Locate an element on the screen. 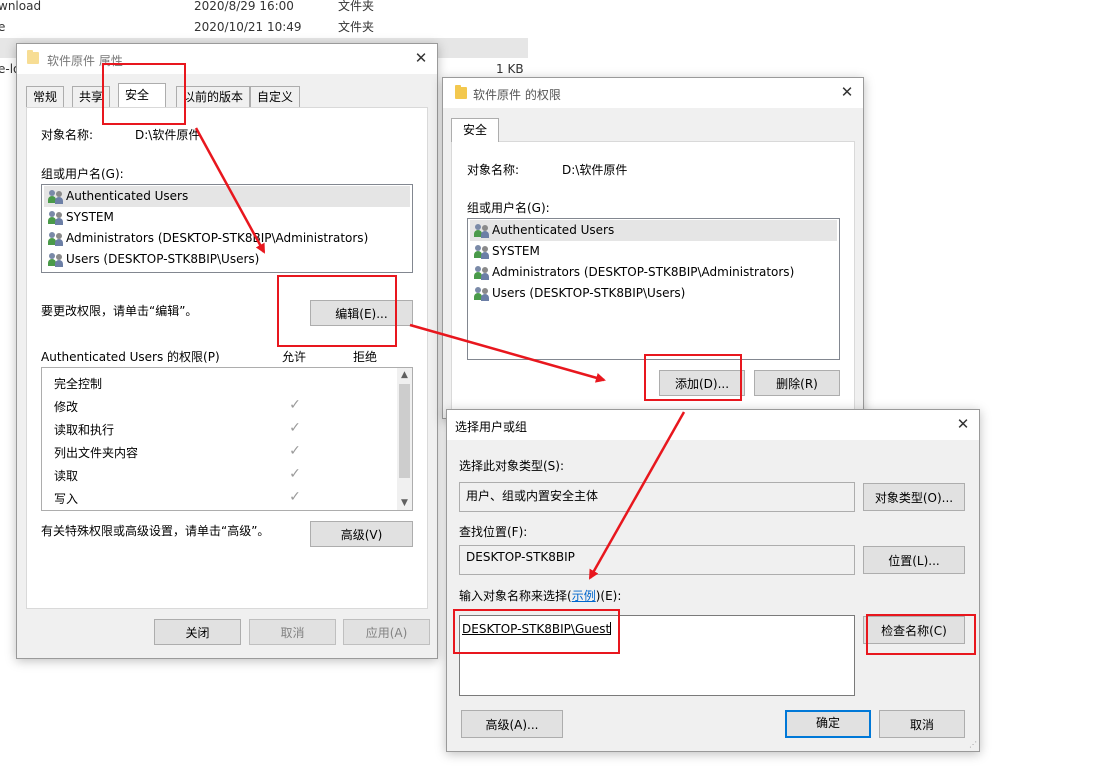 This screenshot has height=772, width=1099. permission-write: 写入 is located at coordinates (66, 499).